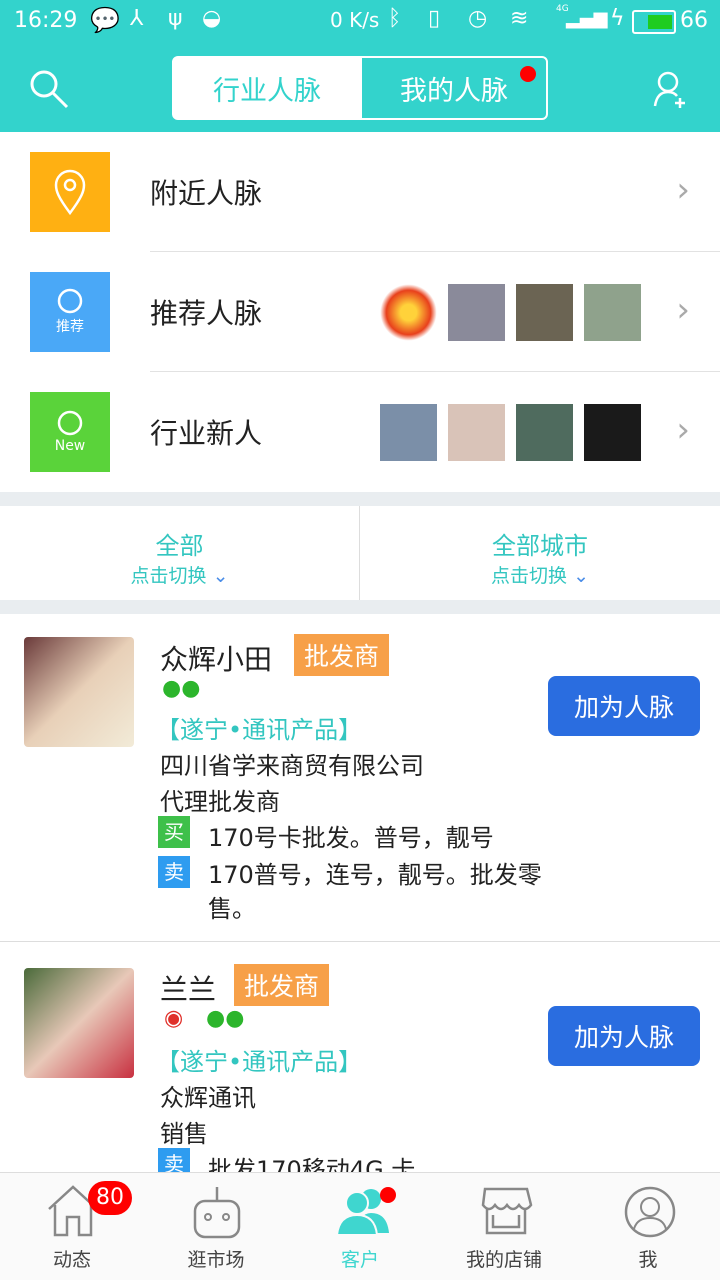  Describe the element at coordinates (587, 18) in the screenshot. I see `signal-icon: ▂▄▆` at that location.